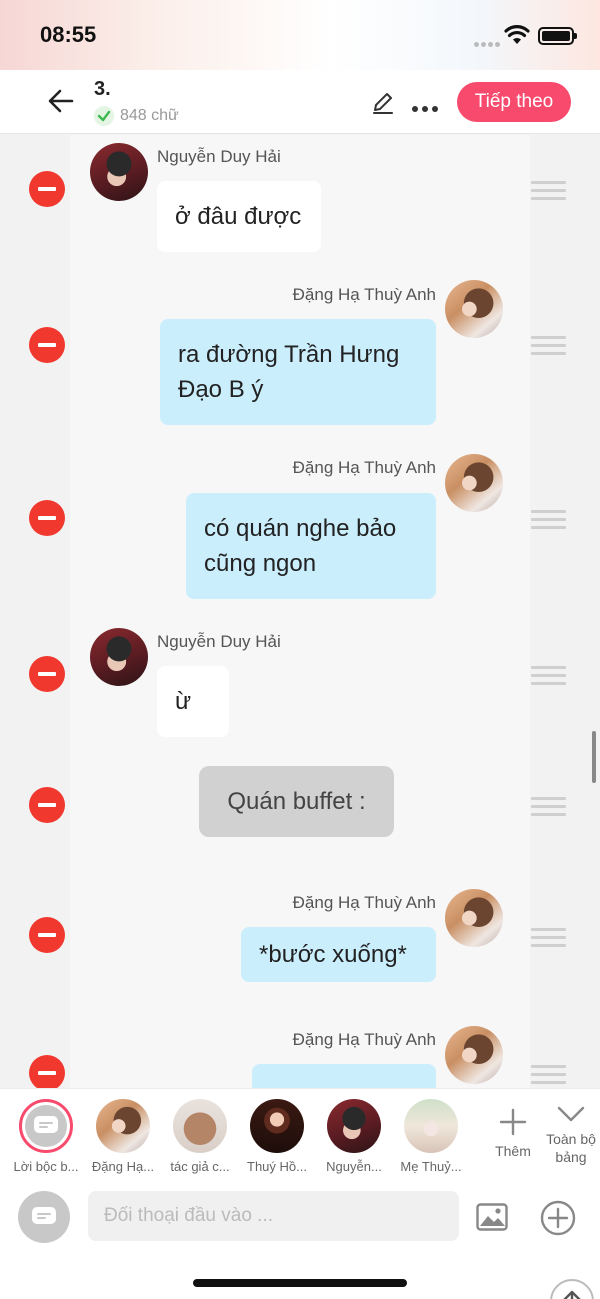 This screenshot has height=1299, width=600. What do you see at coordinates (572, 1294) in the screenshot?
I see `arrow-up-icon` at bounding box center [572, 1294].